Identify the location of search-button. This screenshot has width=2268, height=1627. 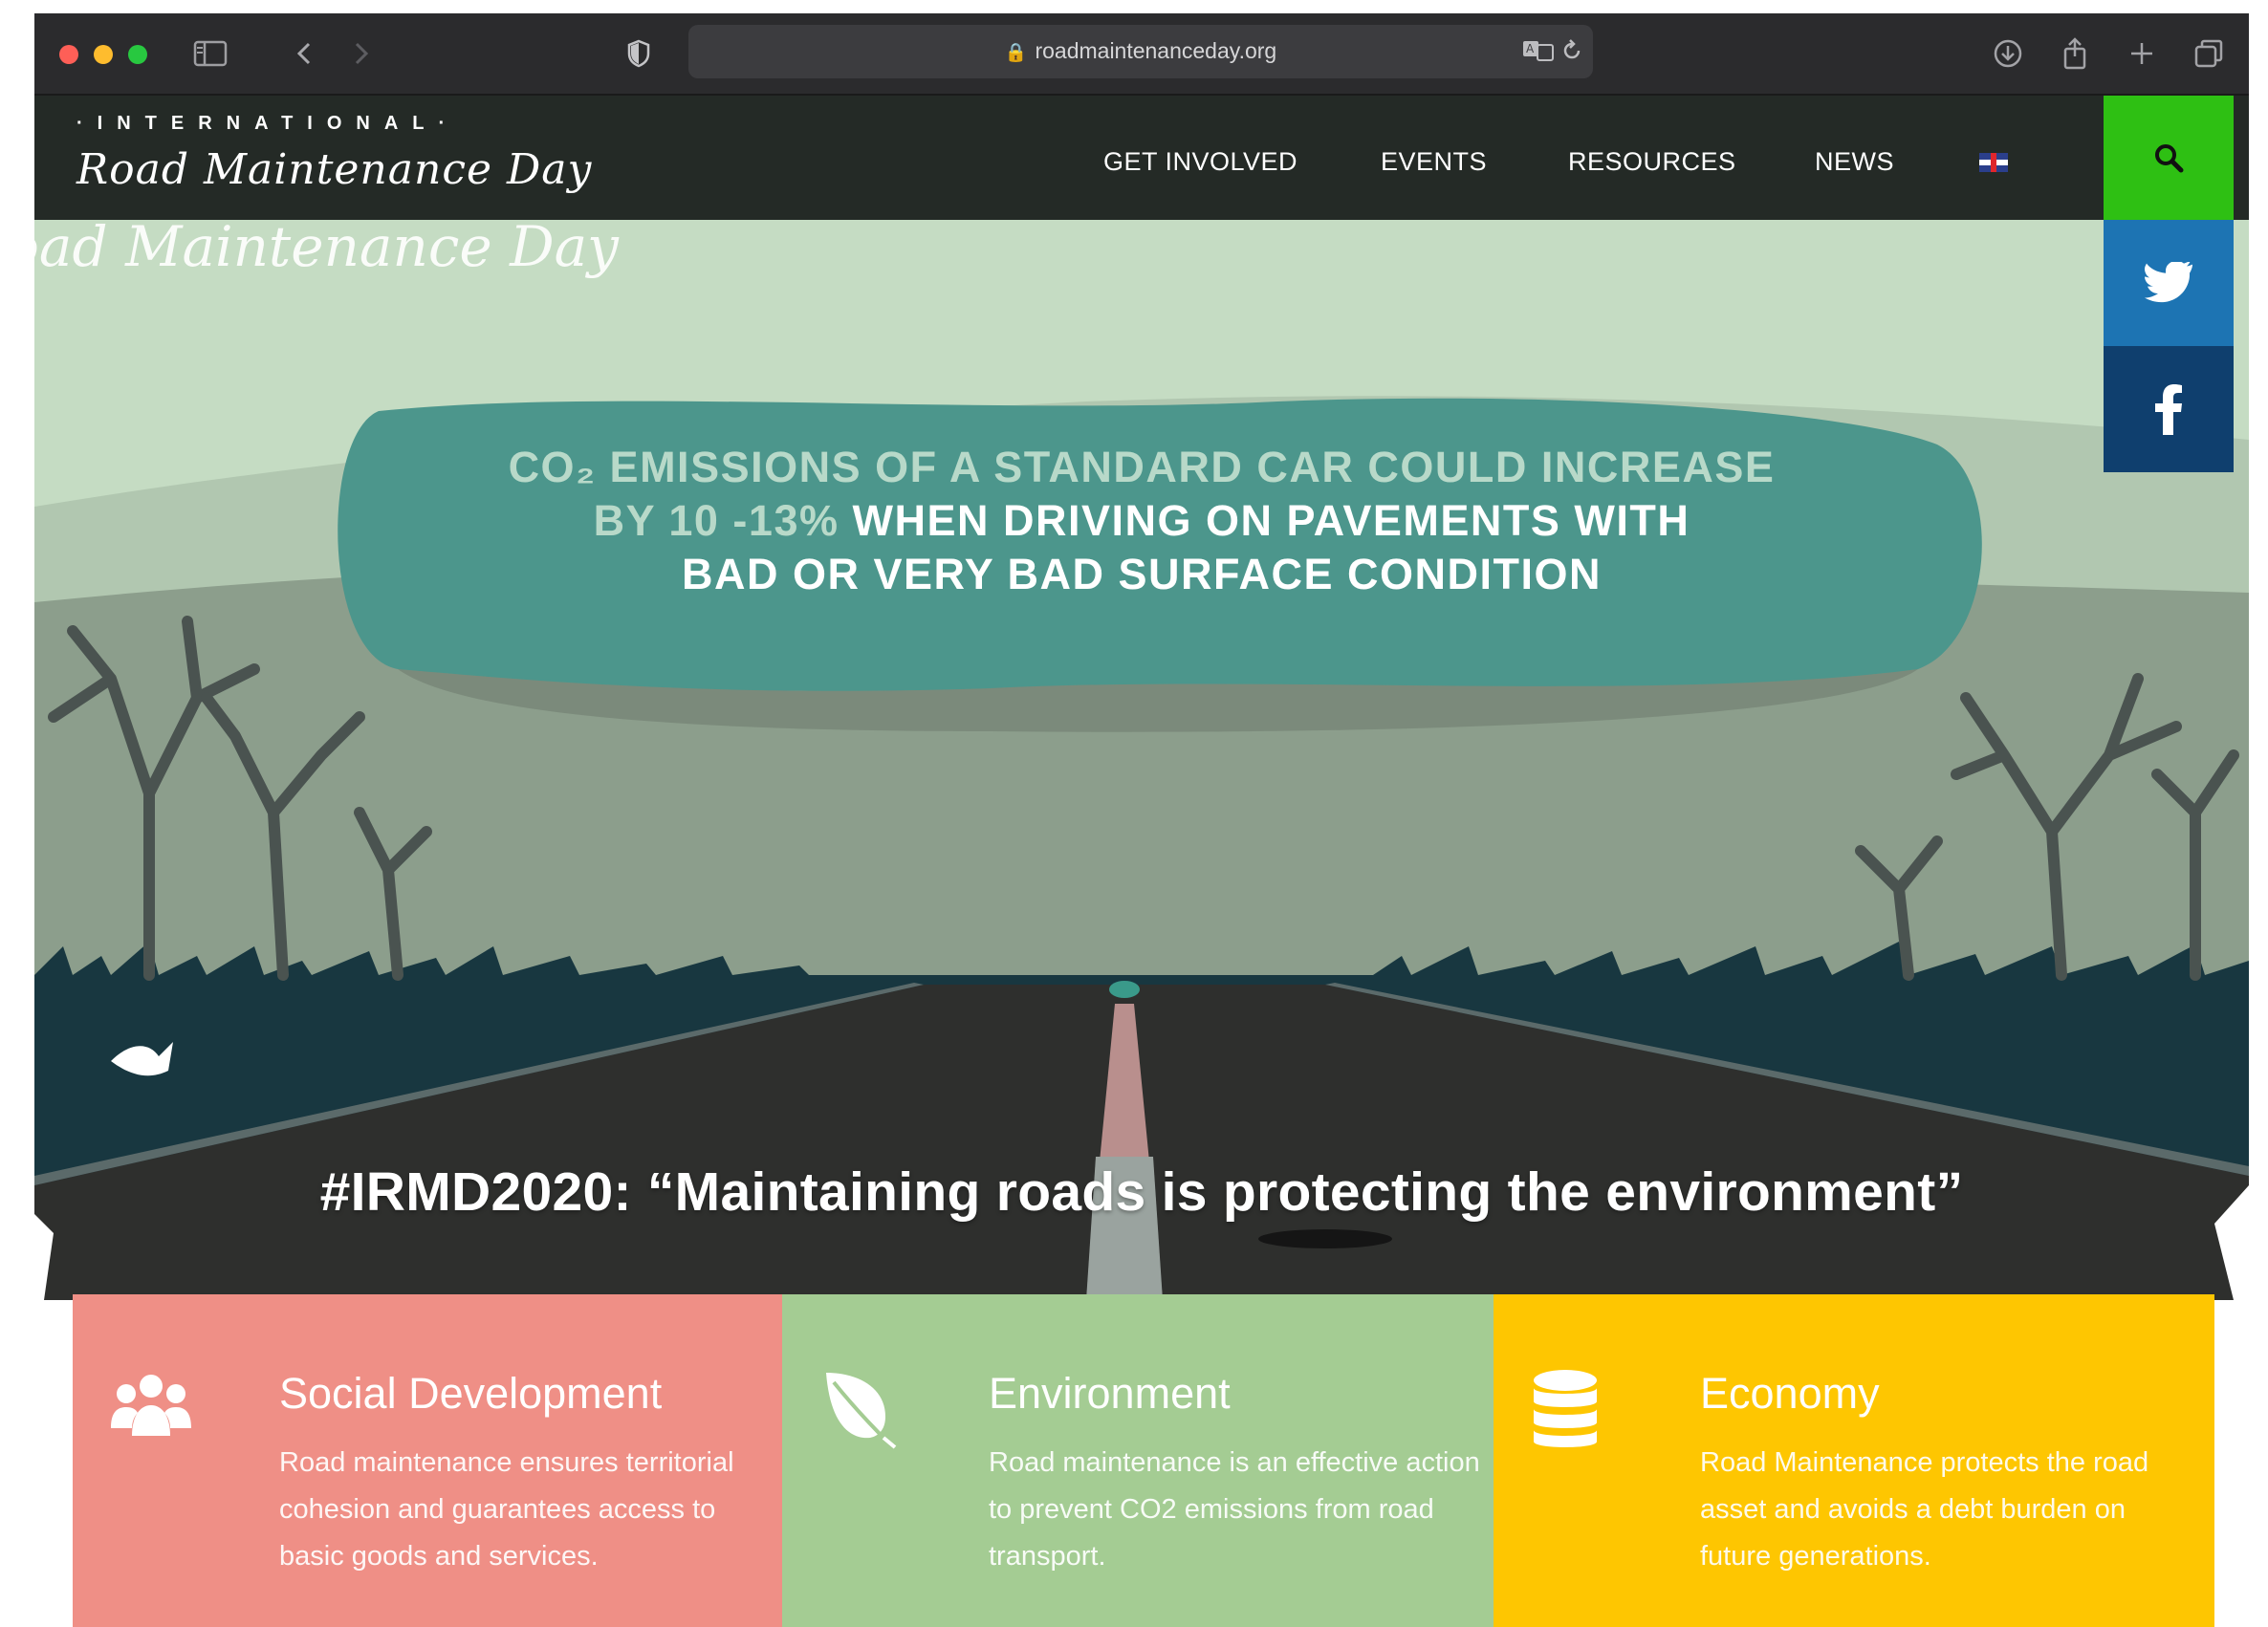
(2169, 158).